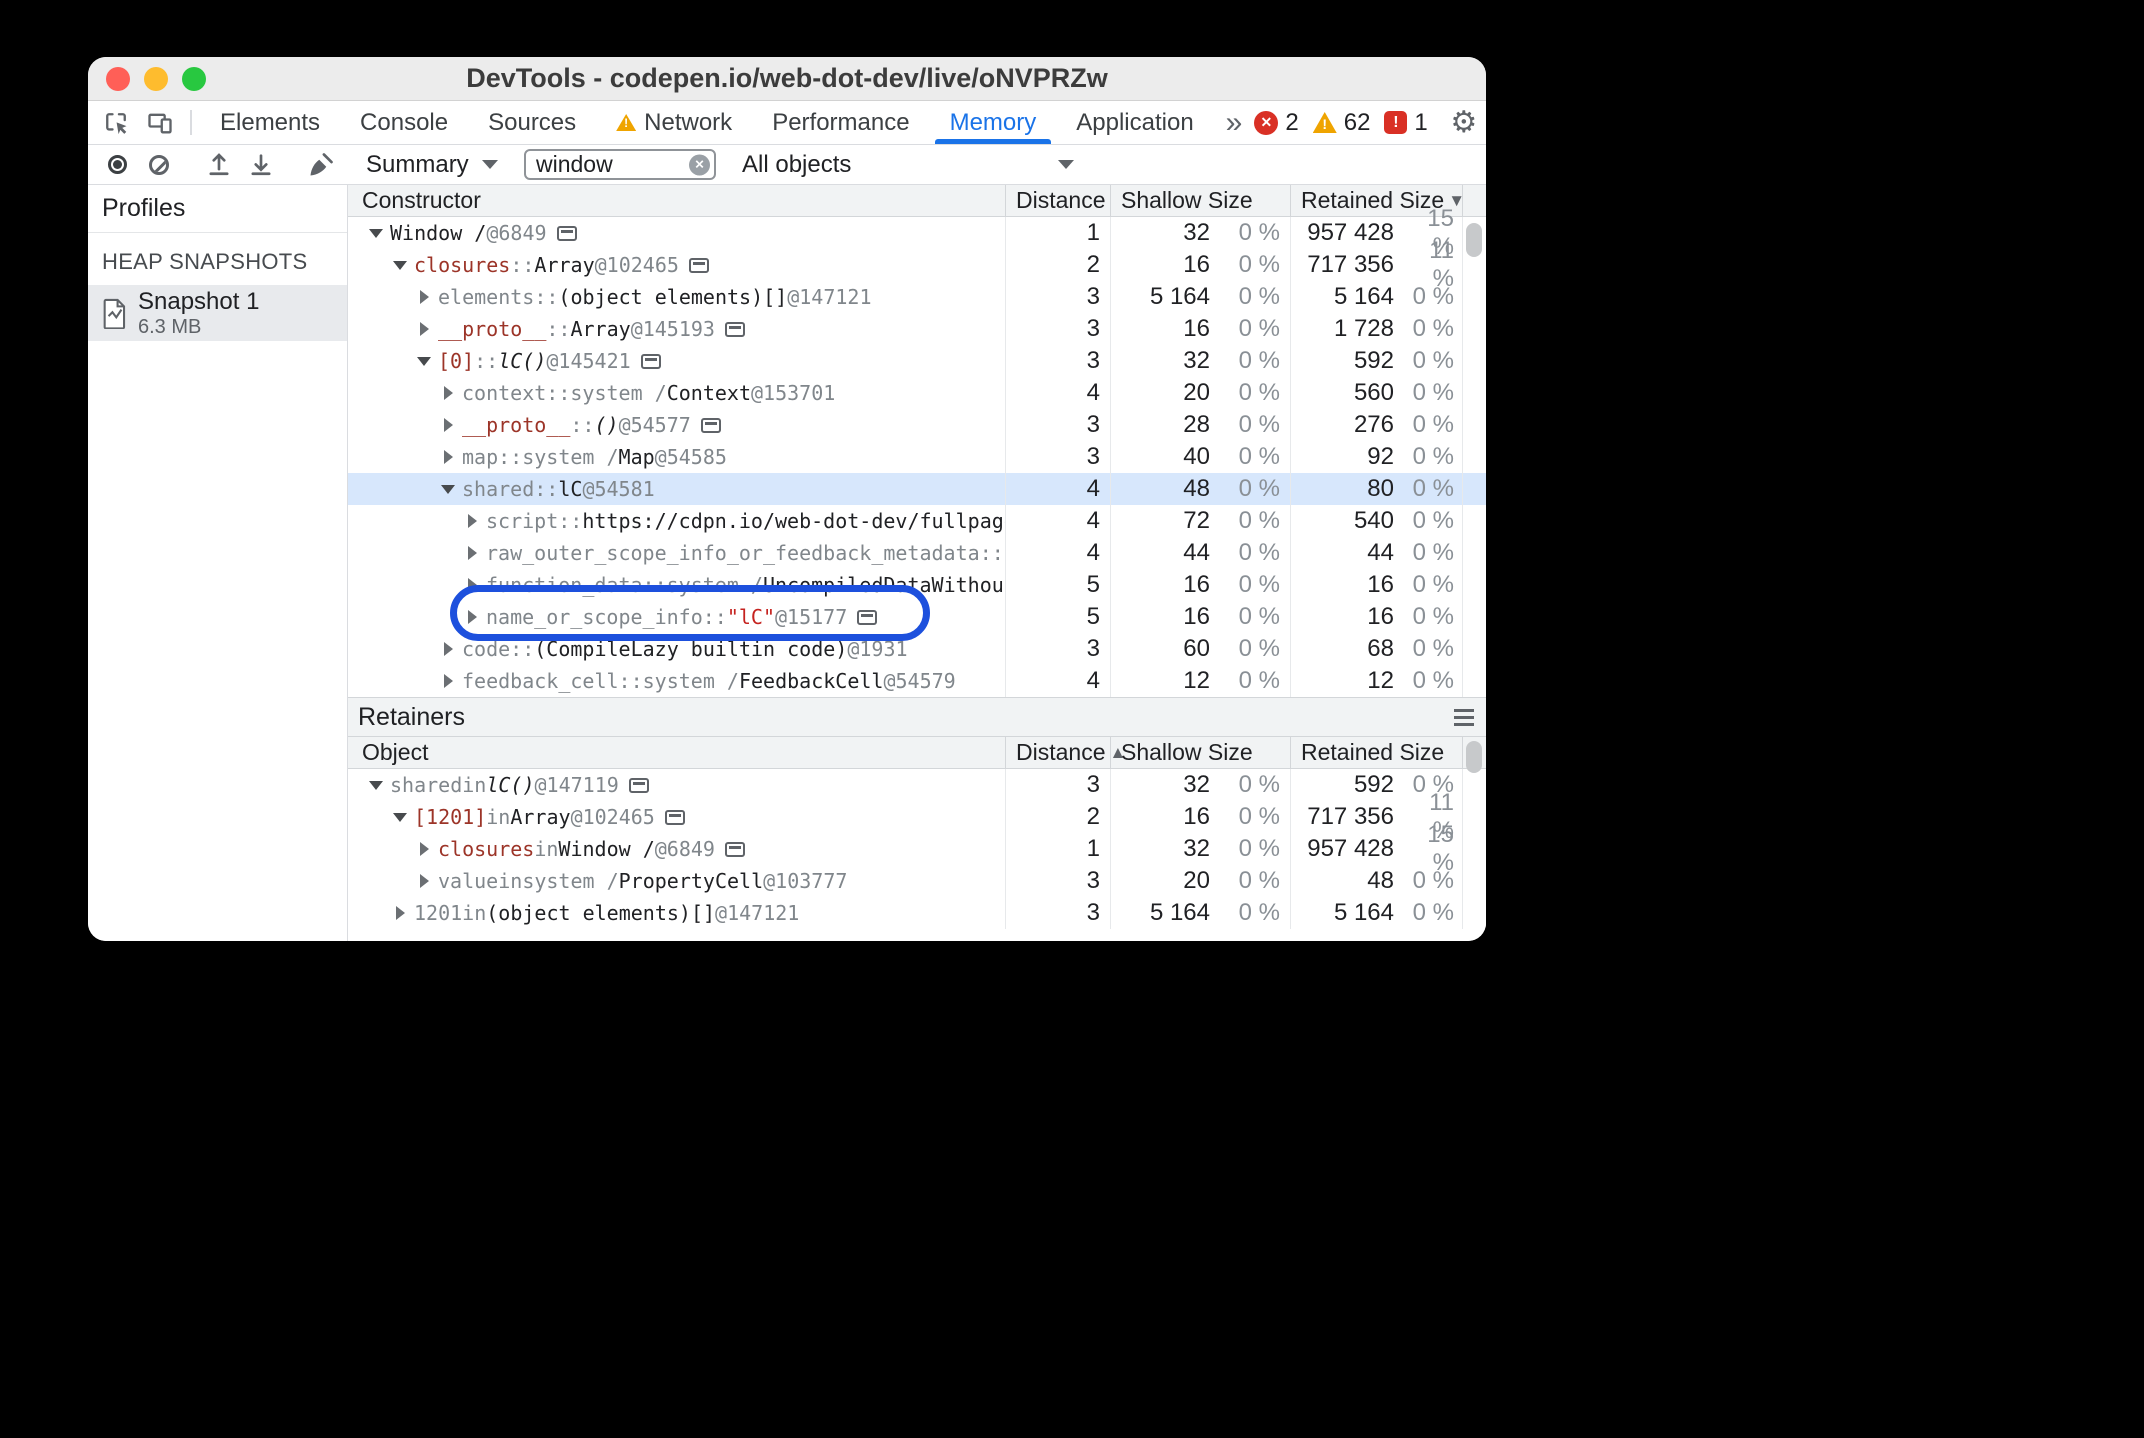  What do you see at coordinates (270, 122) in the screenshot?
I see `tab-elements: Elements` at bounding box center [270, 122].